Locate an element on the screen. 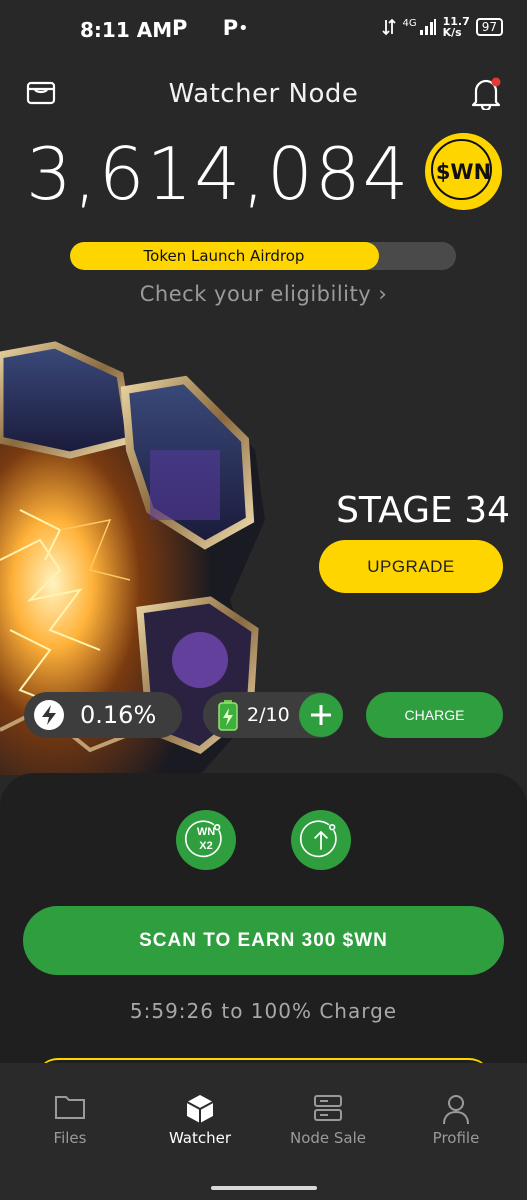 The height and width of the screenshot is (1200, 527). nav-label-files: Files is located at coordinates (70, 1138).